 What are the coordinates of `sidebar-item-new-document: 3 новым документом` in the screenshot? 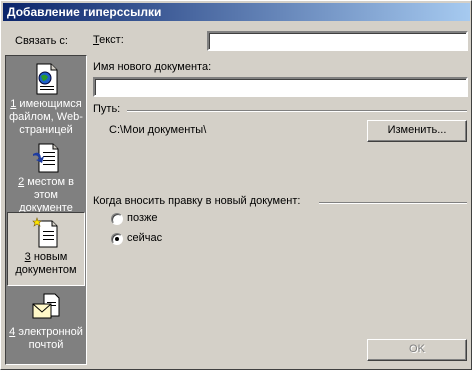 It's located at (46, 249).